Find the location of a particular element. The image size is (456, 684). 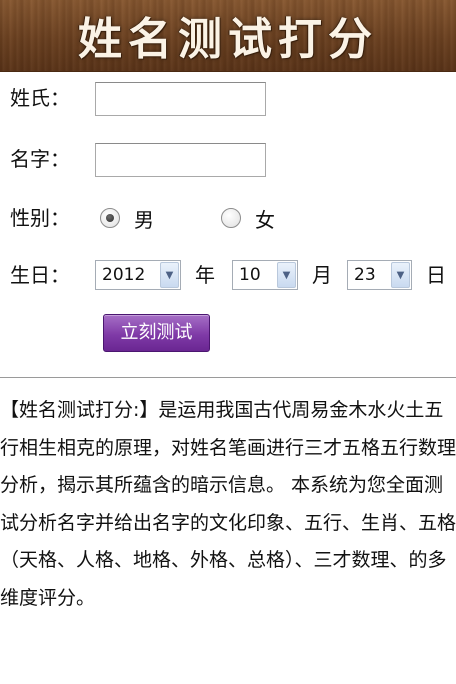

submit-test-button: 立刻测试 is located at coordinates (156, 333).